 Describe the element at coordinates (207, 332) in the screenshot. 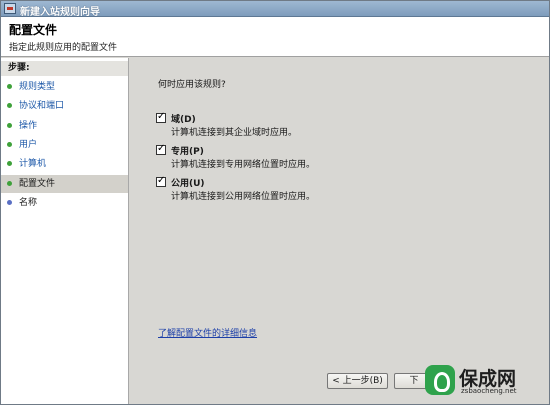

I see `profile-help-link: 了解配置文件的详细信息` at that location.